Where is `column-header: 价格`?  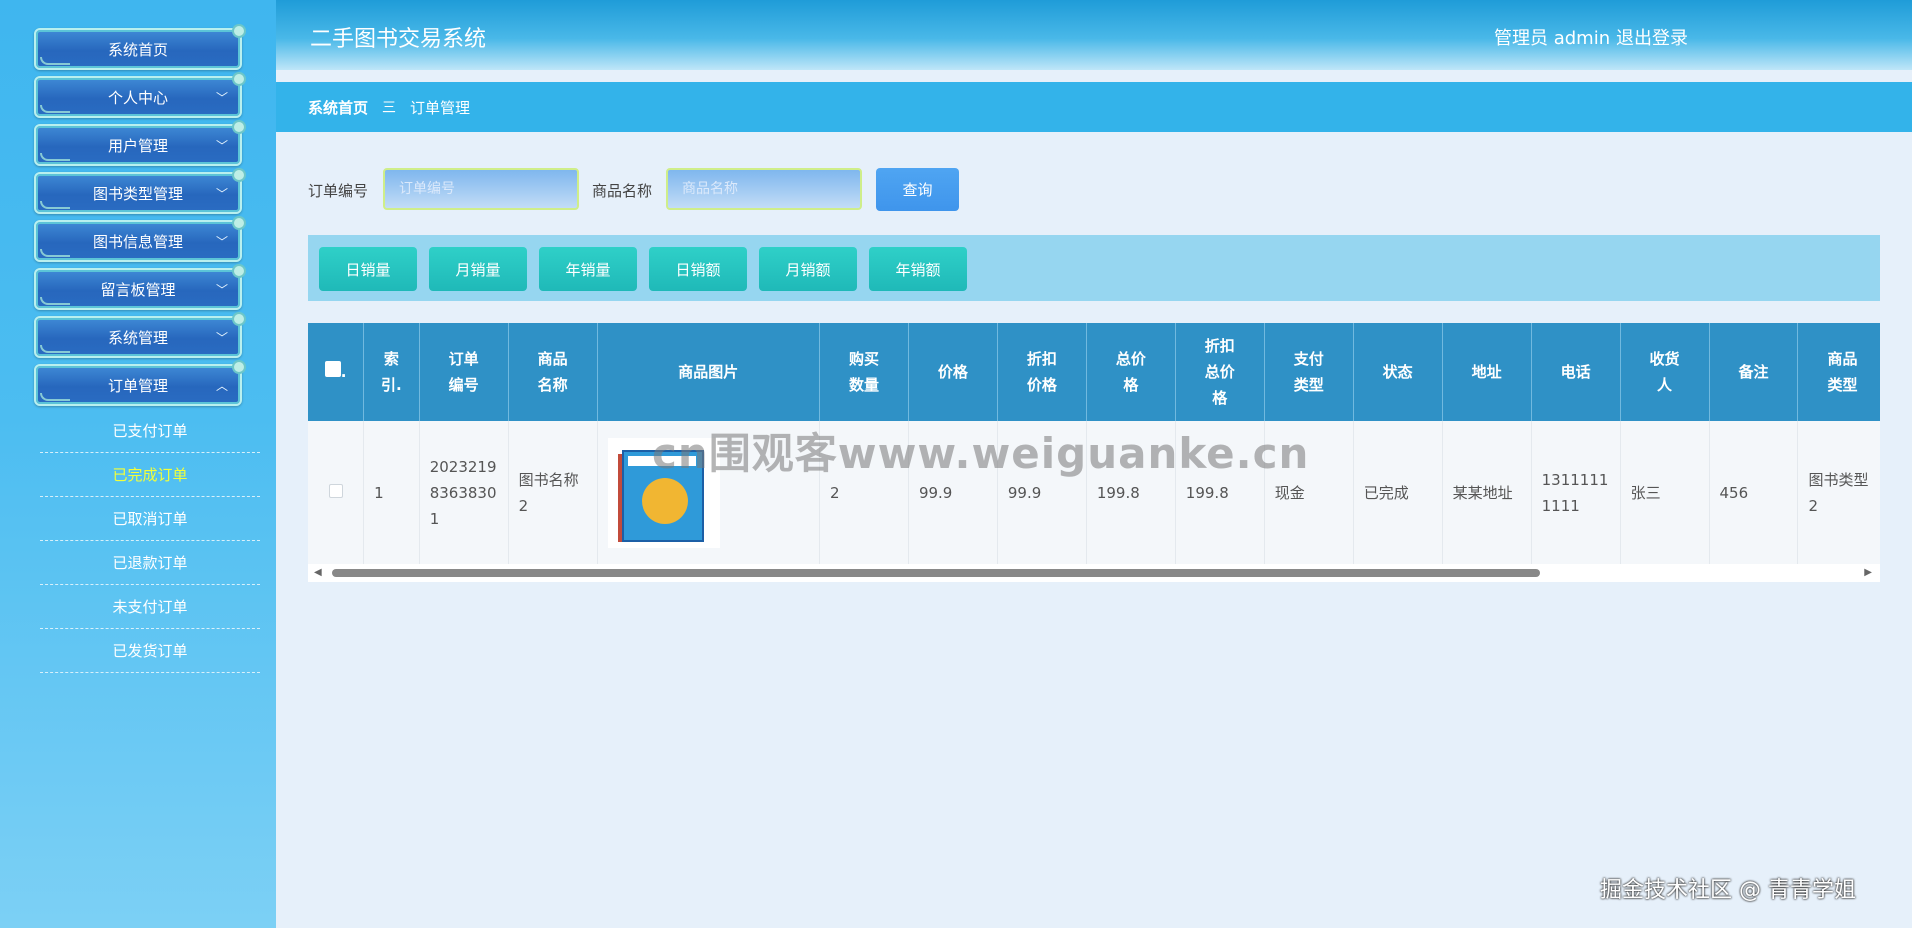
column-header: 价格 is located at coordinates (953, 372).